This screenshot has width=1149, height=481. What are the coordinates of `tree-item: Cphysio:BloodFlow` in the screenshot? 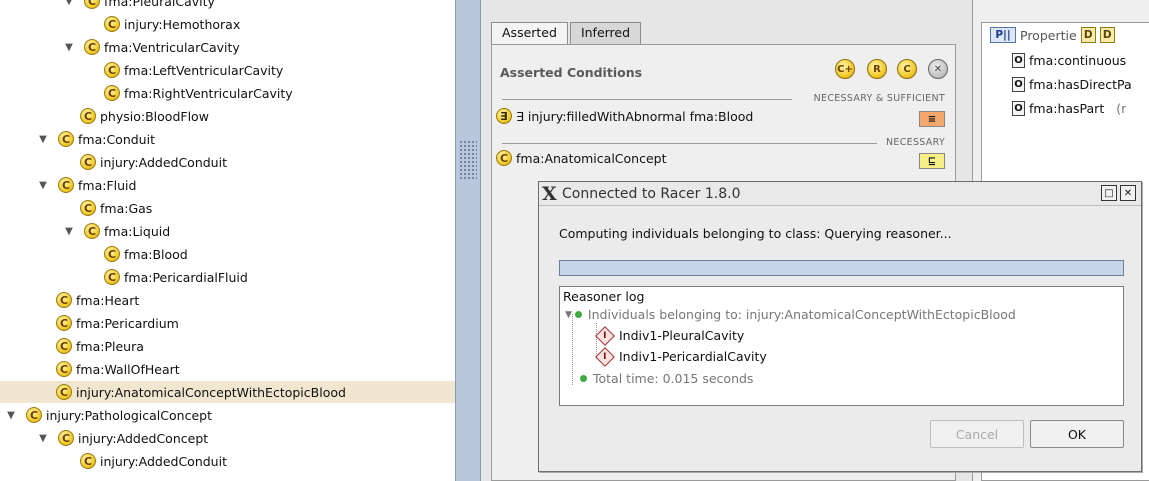 It's located at (227, 116).